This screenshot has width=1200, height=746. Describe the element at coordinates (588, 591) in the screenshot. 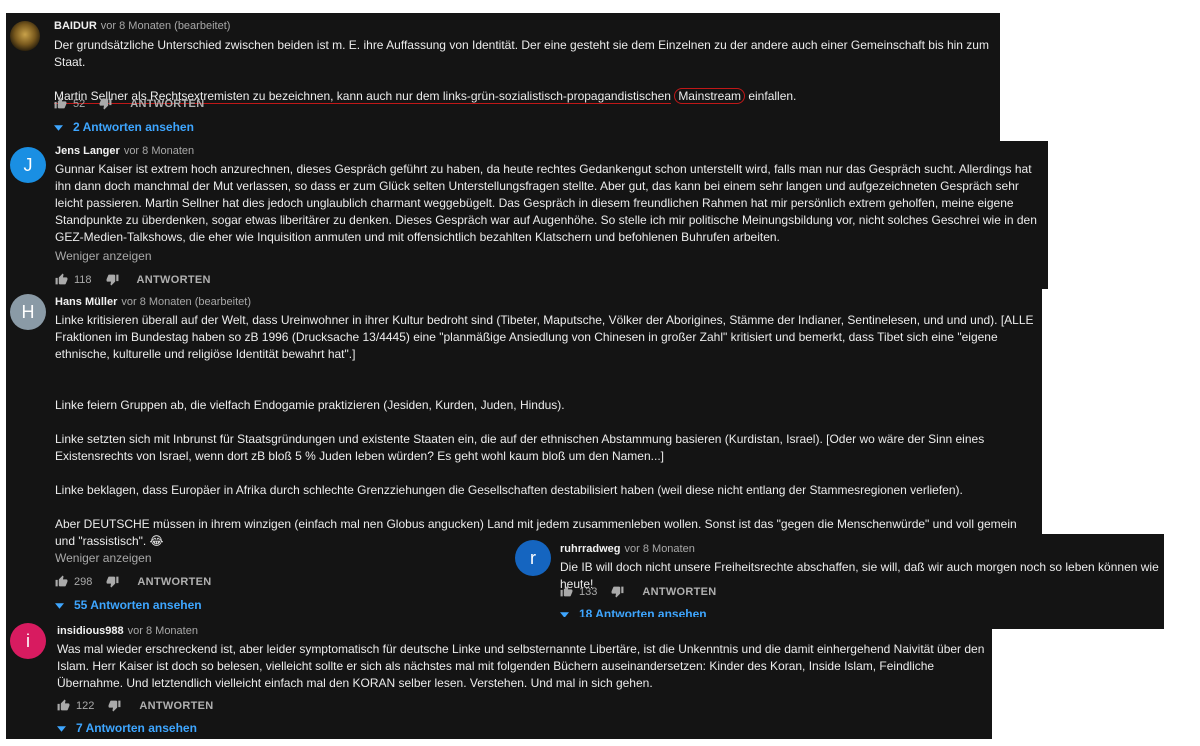

I see `like-count: 133` at that location.